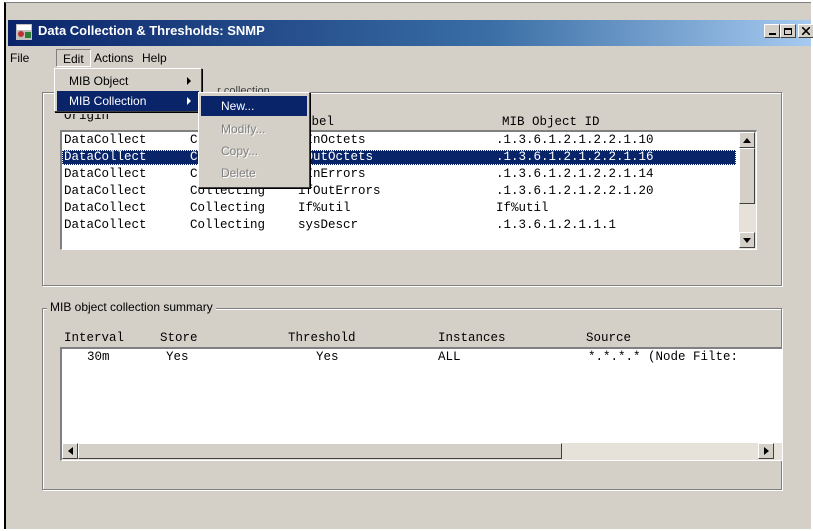 This screenshot has height=531, width=813. Describe the element at coordinates (19, 58) in the screenshot. I see `menu-file: File` at that location.